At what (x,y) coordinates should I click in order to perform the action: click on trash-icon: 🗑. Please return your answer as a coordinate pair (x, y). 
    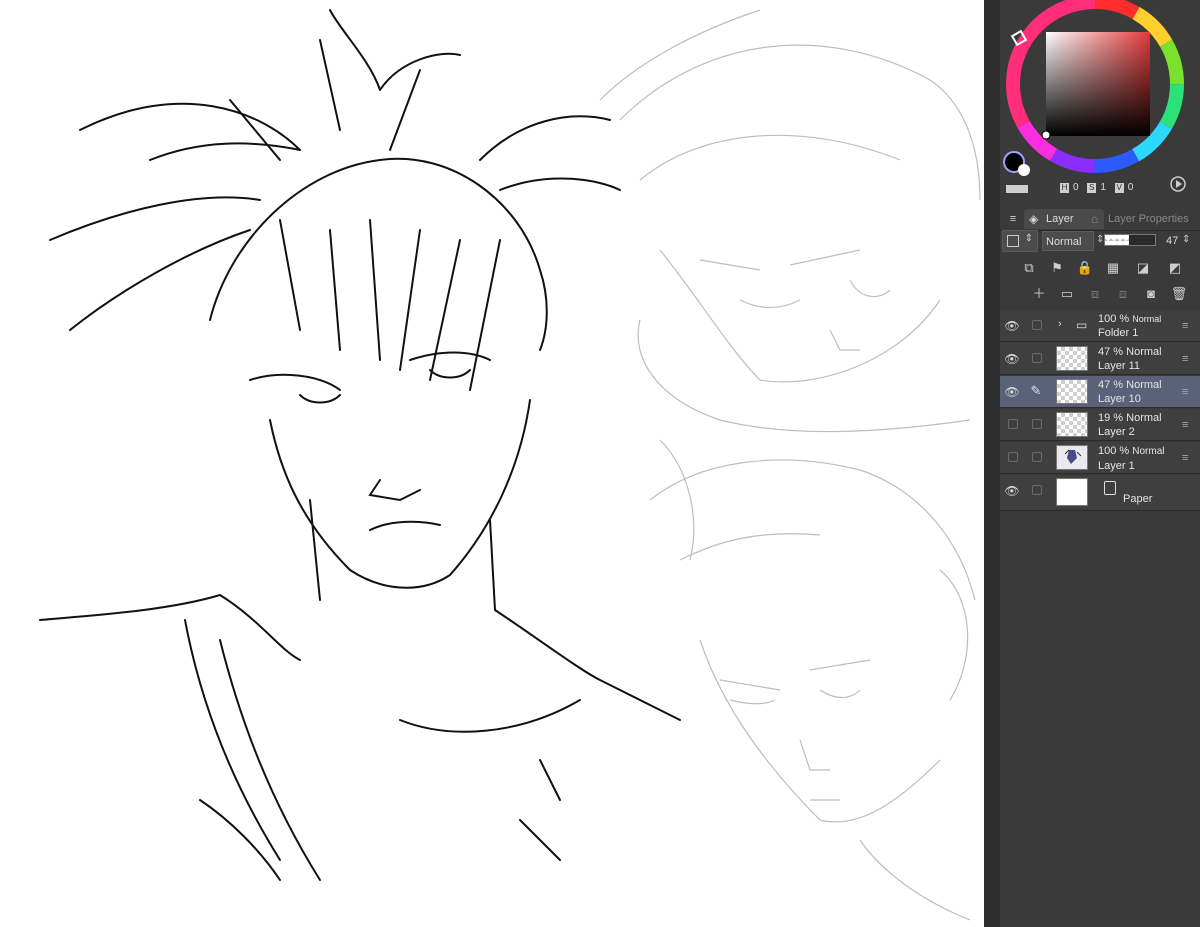
    Looking at the image, I should click on (1179, 294).